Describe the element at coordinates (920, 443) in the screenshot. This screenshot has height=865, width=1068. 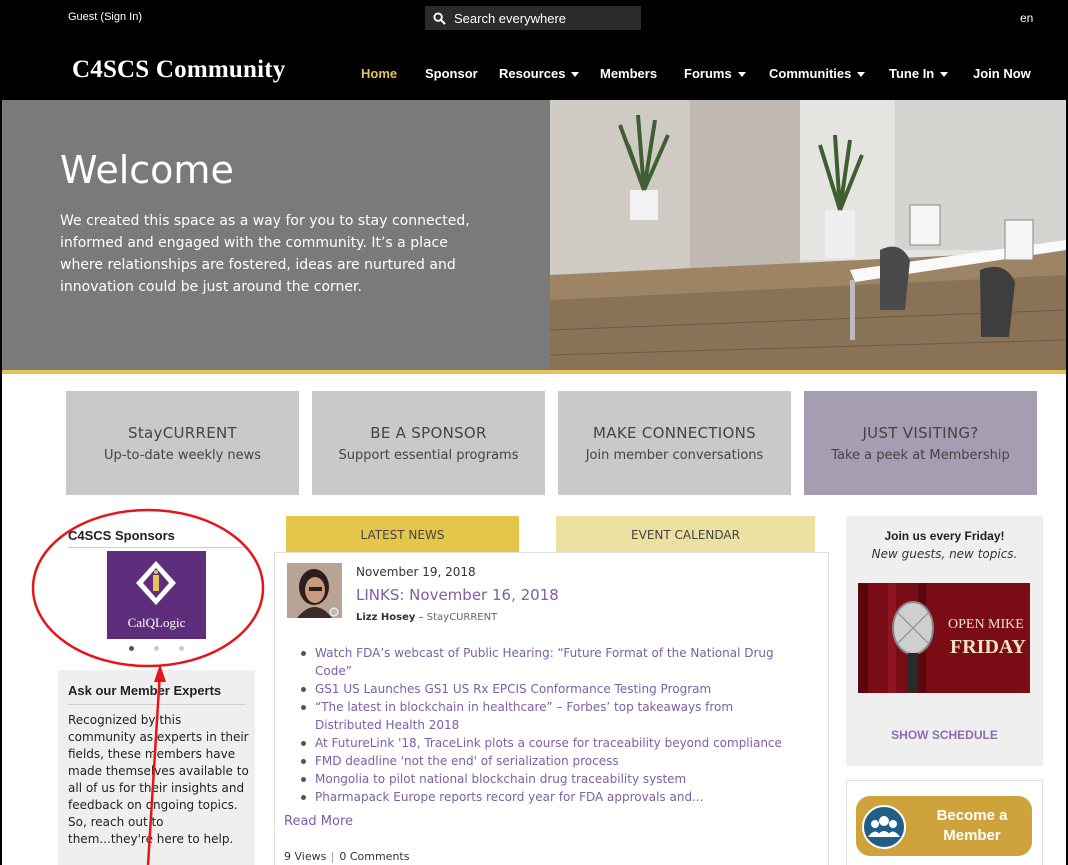
I see `tile-just-visiting: JUST VISITING? Take a peek at Membership` at that location.